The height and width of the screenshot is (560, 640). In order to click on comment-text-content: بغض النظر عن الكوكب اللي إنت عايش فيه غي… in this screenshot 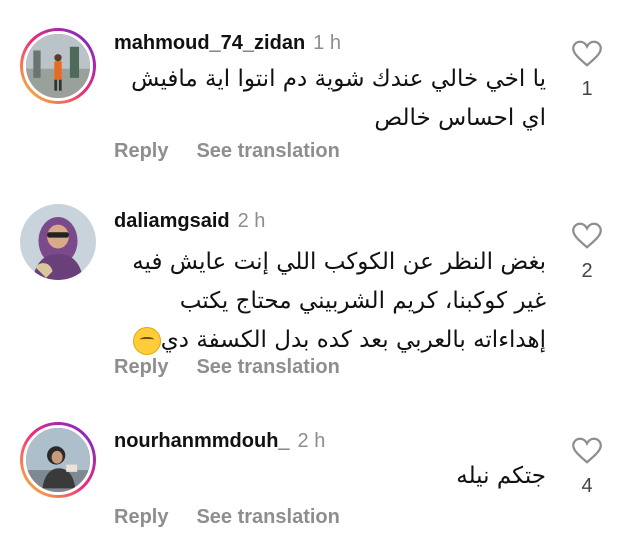, I will do `click(339, 301)`.